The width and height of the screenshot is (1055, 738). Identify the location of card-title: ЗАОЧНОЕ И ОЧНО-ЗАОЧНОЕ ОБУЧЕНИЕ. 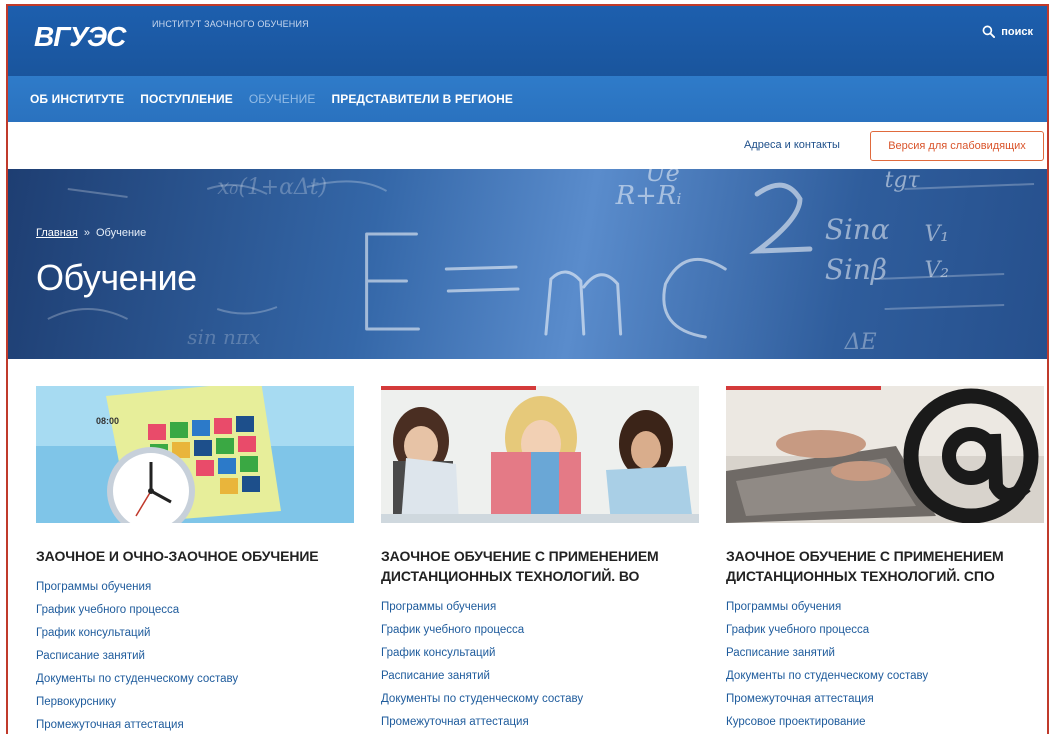
(177, 556).